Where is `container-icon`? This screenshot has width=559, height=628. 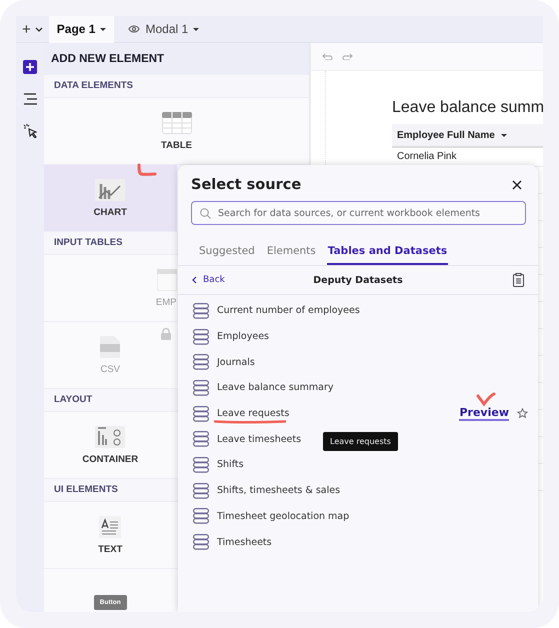
container-icon is located at coordinates (110, 437).